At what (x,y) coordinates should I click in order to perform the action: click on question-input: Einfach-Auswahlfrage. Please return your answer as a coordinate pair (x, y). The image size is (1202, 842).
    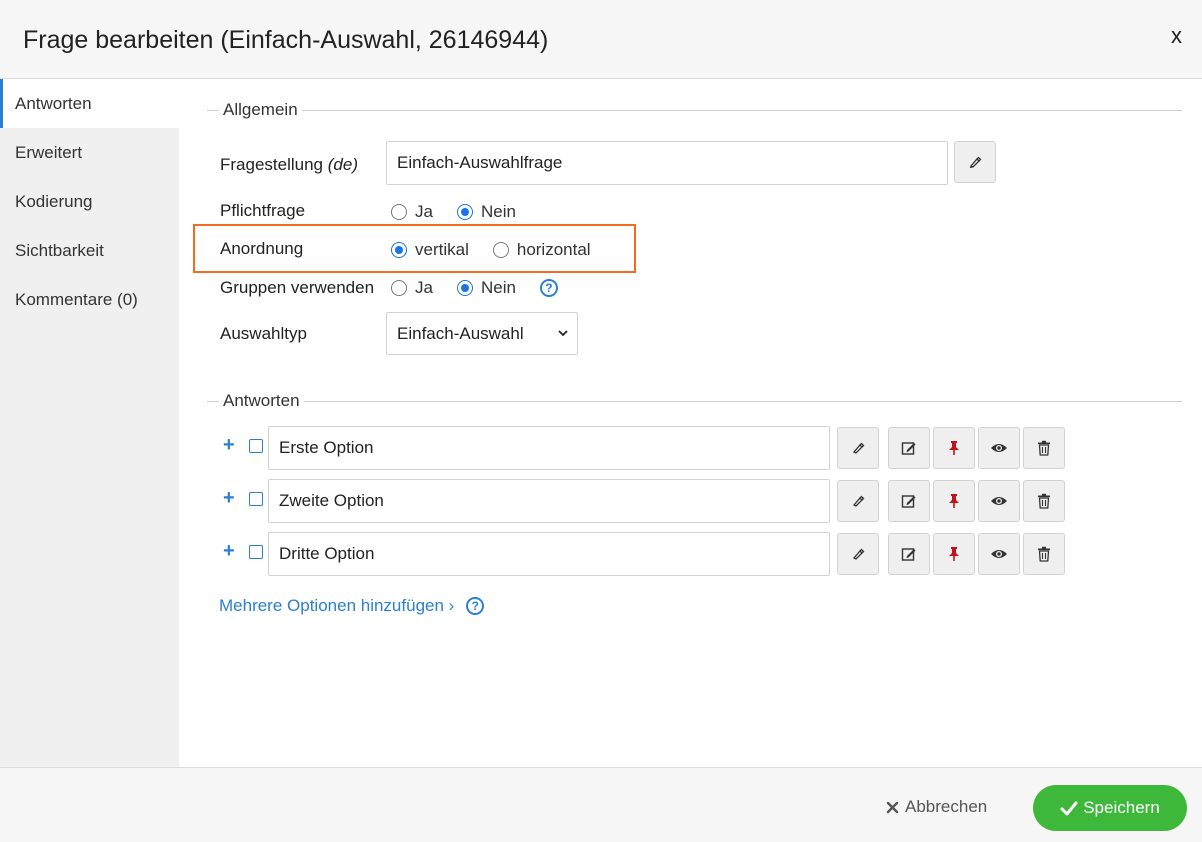
    Looking at the image, I should click on (667, 163).